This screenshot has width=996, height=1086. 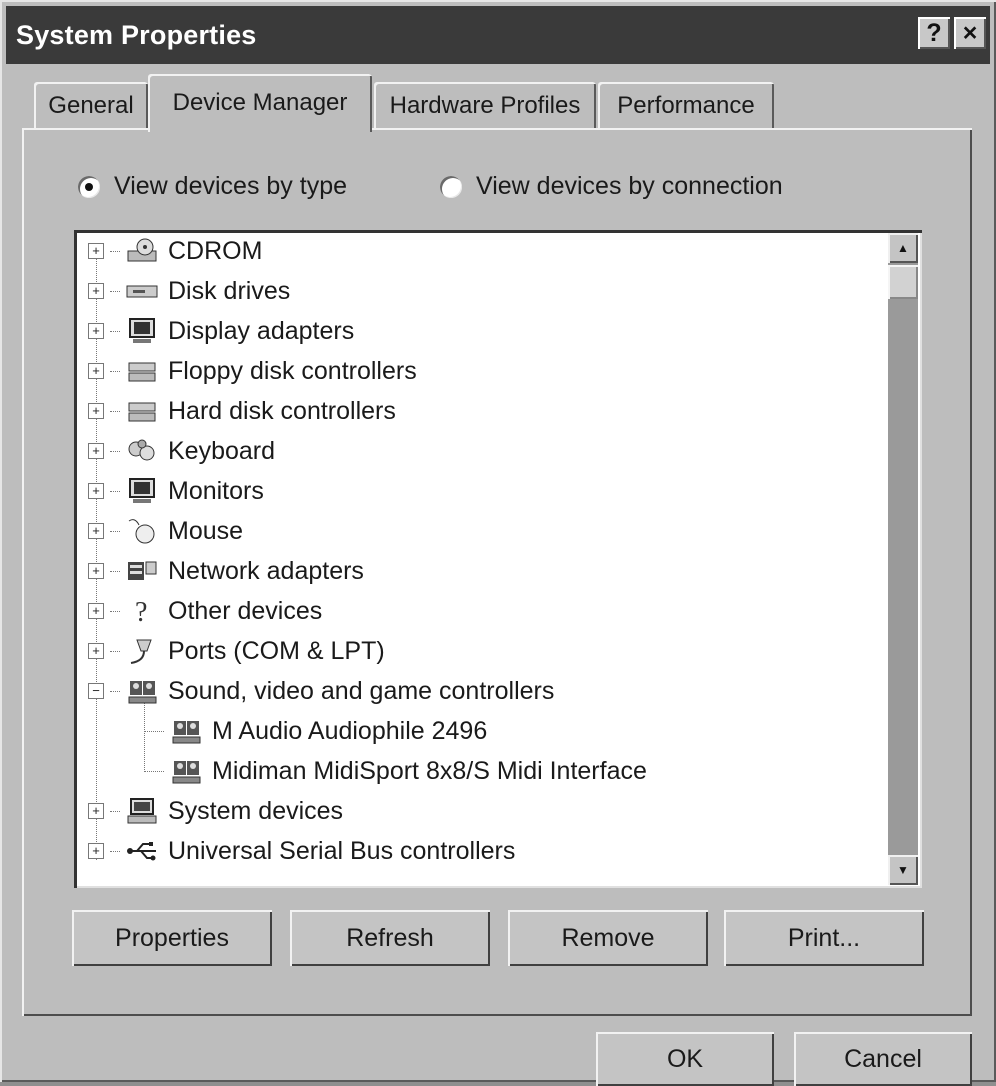 What do you see at coordinates (216, 490) in the screenshot?
I see `tree-item-label: Monitors` at bounding box center [216, 490].